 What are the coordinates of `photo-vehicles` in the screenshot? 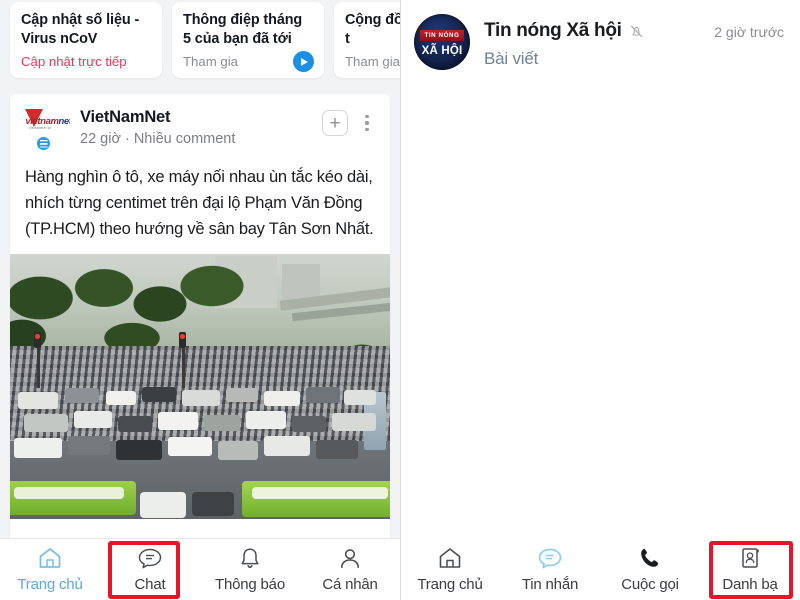 It's located at (200, 432).